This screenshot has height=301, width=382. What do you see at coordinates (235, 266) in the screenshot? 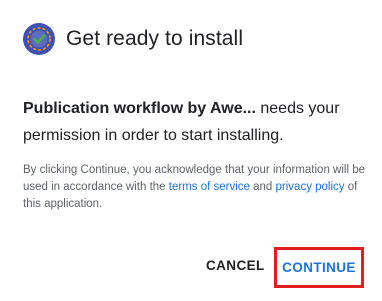
I see `cancel-button: CANCEL` at bounding box center [235, 266].